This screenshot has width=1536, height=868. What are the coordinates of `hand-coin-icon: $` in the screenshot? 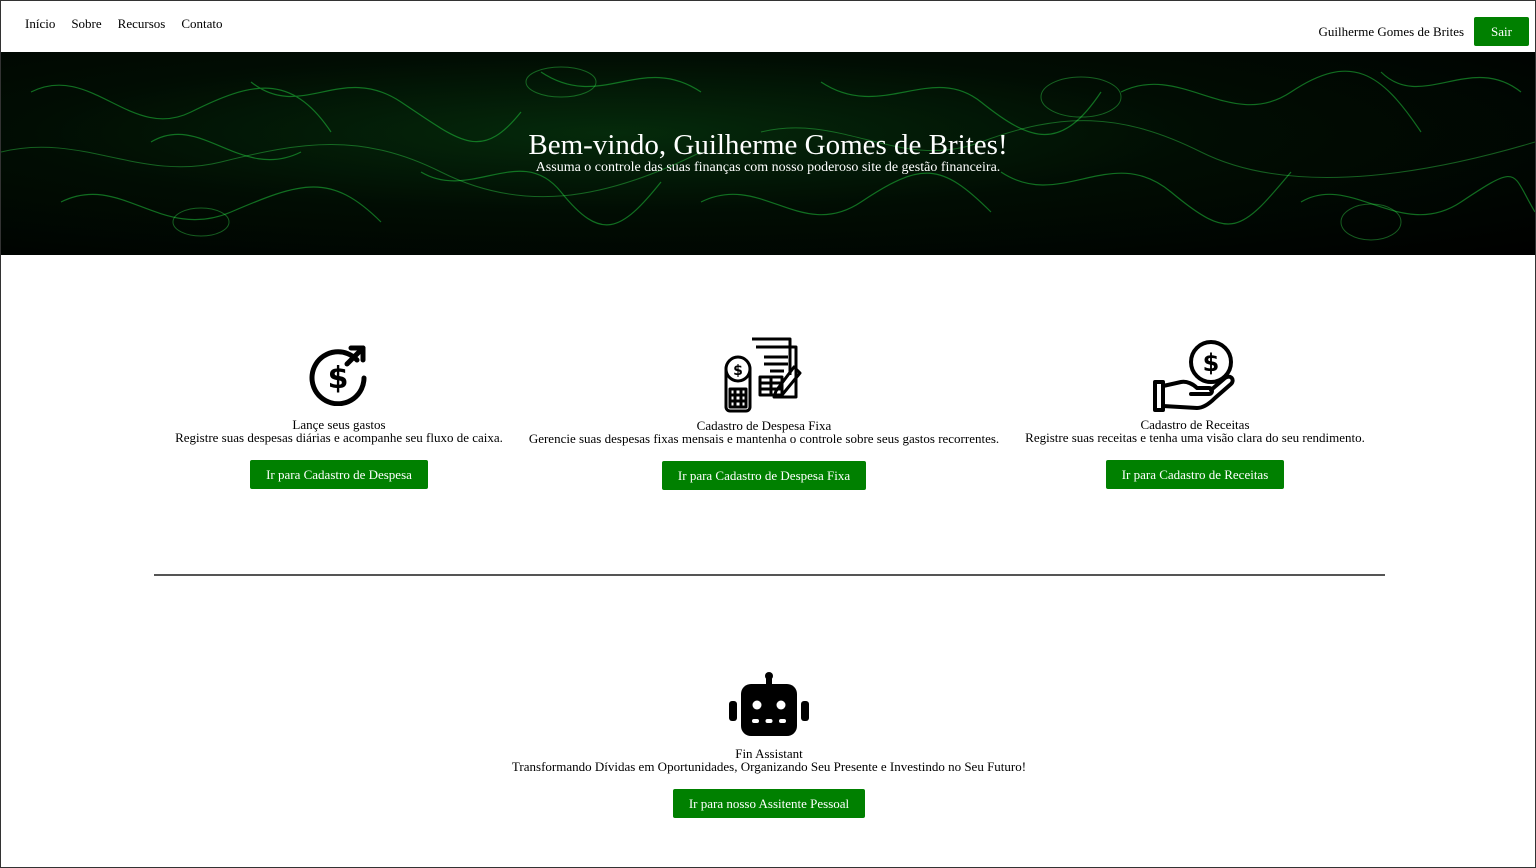 It's located at (1194, 376).